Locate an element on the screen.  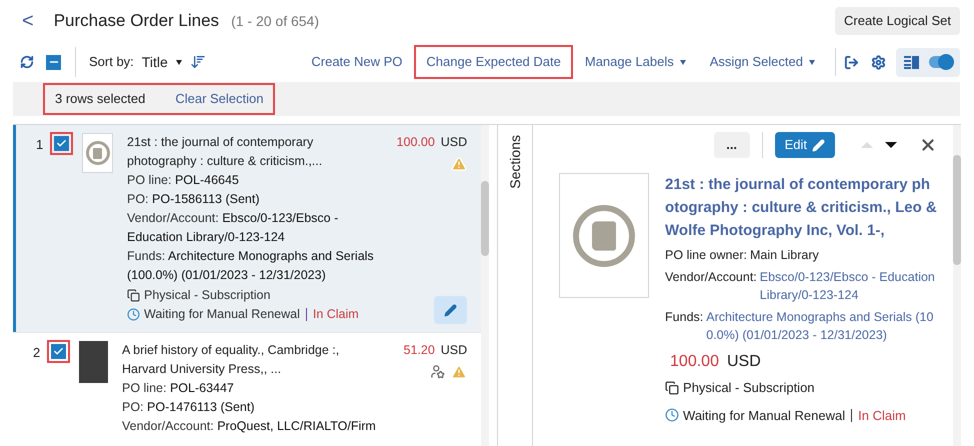
field-value: Architecture Monographs and Serials (100.0%) (01/01/2023 - 12/31/2023) is located at coordinates (822, 326).